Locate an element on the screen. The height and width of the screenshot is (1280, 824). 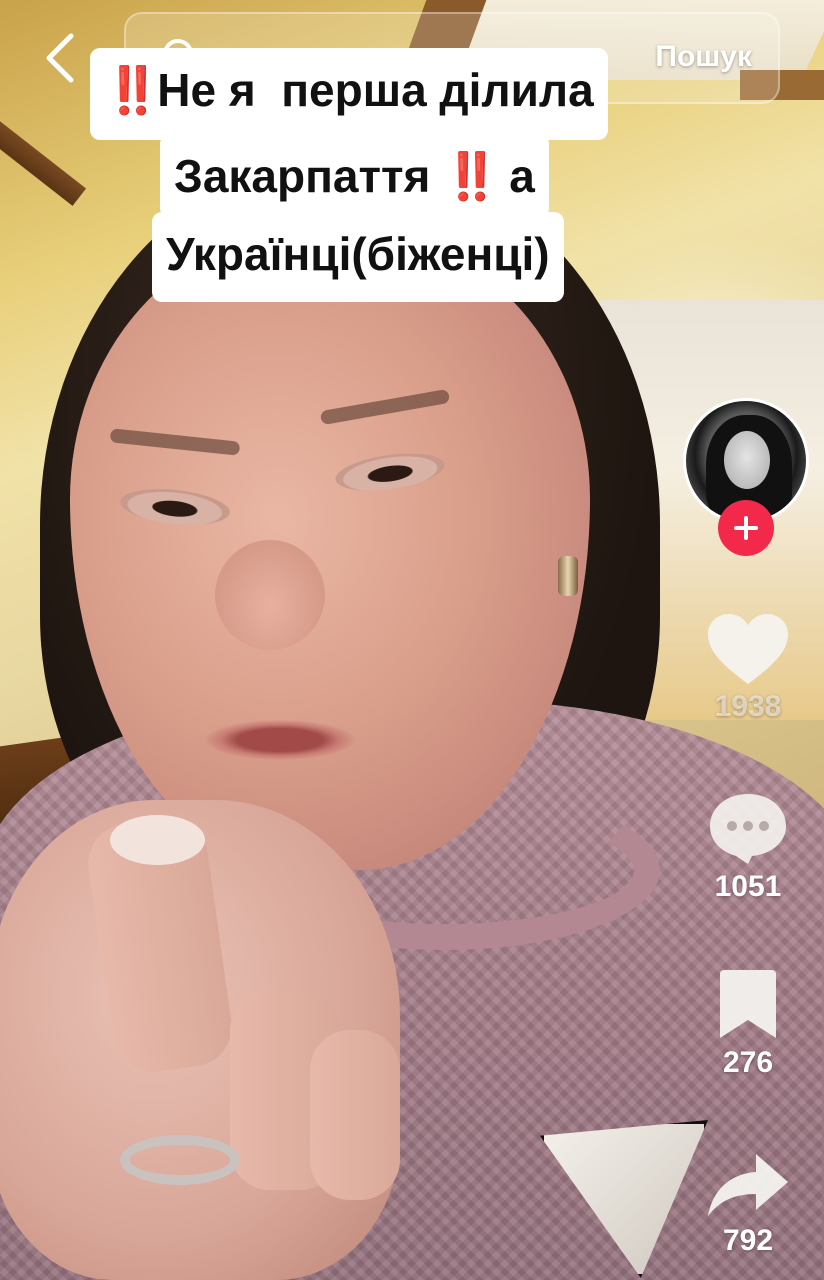
person-fingernail is located at coordinates (157, 840).